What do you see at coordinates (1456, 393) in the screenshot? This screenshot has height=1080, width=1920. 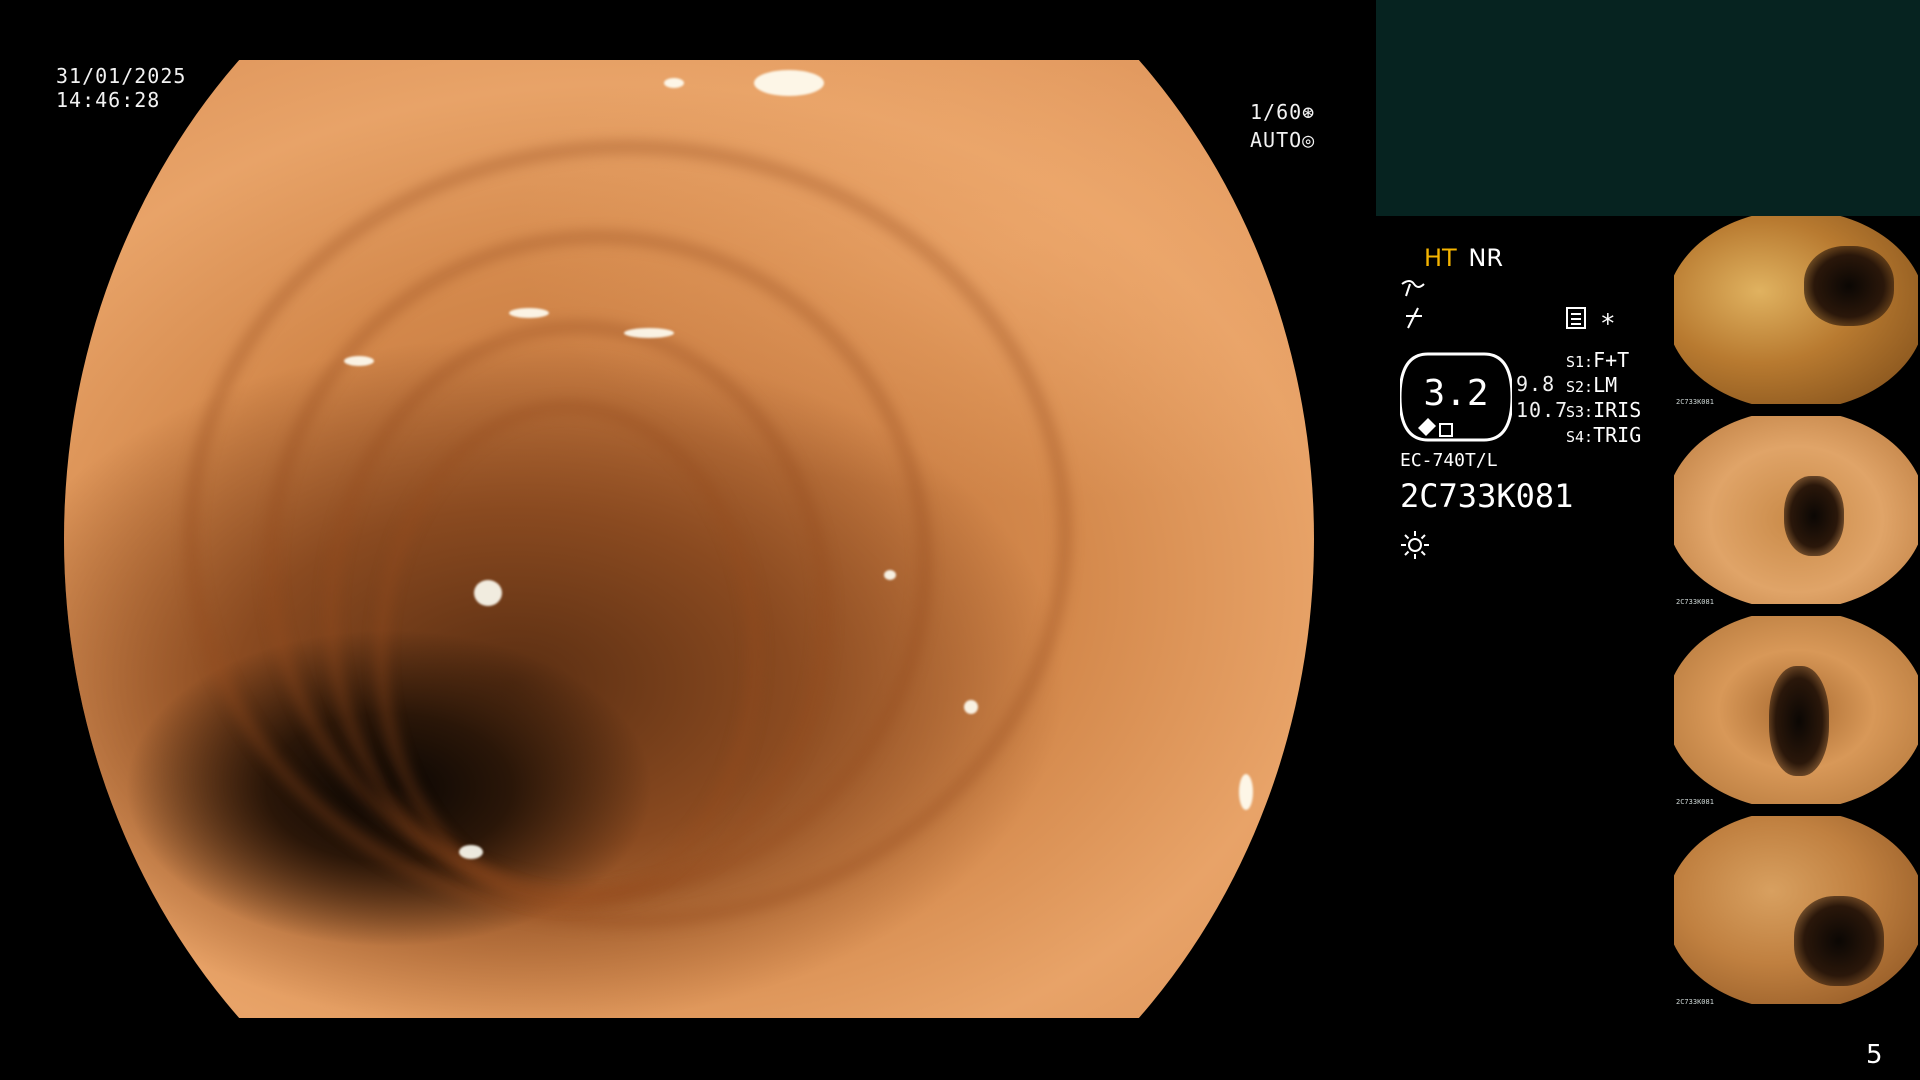 I see `gauge-value: 3.2` at bounding box center [1456, 393].